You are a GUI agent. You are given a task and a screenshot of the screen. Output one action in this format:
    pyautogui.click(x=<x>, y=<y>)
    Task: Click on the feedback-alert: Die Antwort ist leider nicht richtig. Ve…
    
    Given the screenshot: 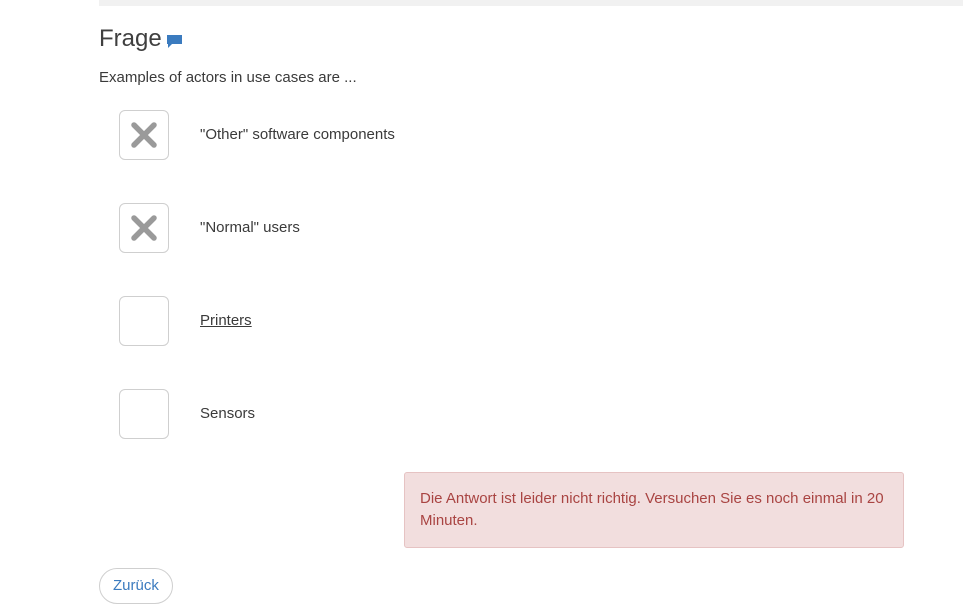 What is the action you would take?
    pyautogui.click(x=654, y=510)
    